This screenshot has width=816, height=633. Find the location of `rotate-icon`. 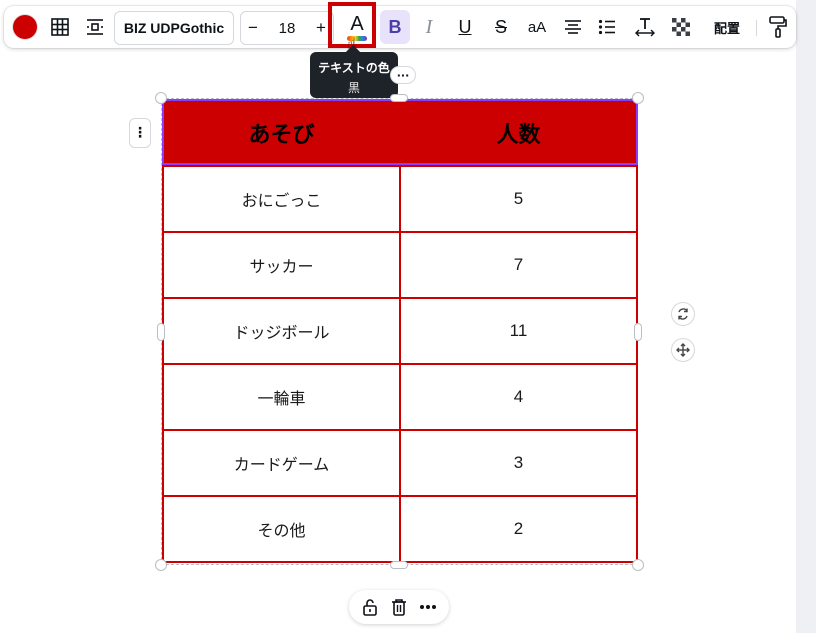

rotate-icon is located at coordinates (683, 314).